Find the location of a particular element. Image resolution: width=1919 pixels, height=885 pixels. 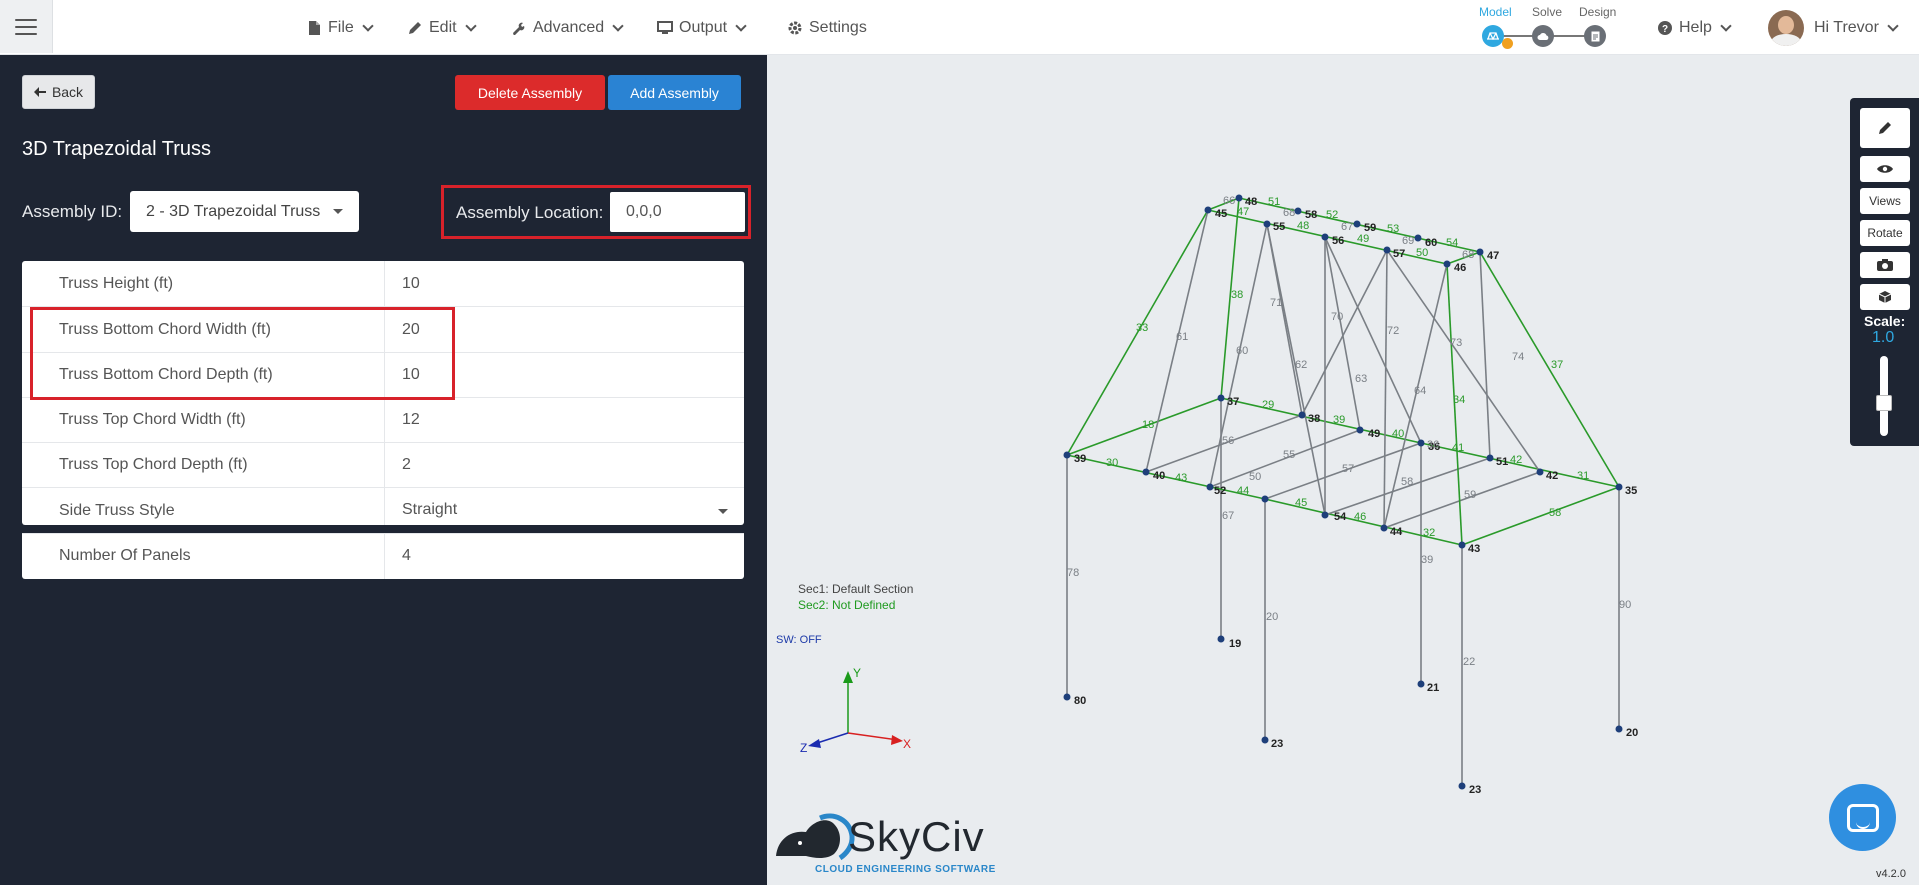

camera-icon is located at coordinates (1885, 265).